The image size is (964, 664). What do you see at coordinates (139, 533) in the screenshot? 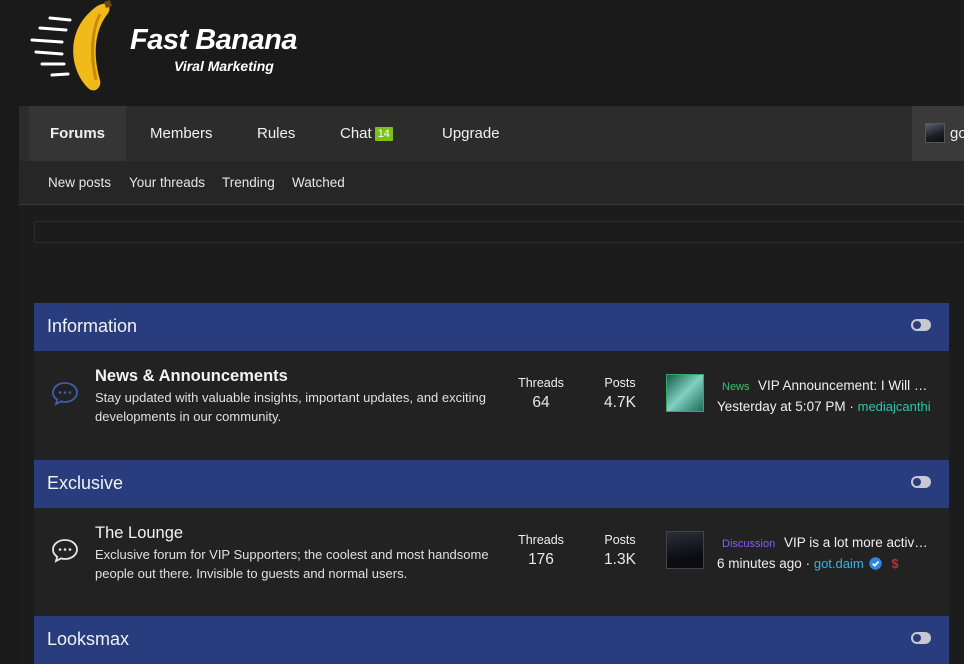
I see `forum-title: The Lounge` at bounding box center [139, 533].